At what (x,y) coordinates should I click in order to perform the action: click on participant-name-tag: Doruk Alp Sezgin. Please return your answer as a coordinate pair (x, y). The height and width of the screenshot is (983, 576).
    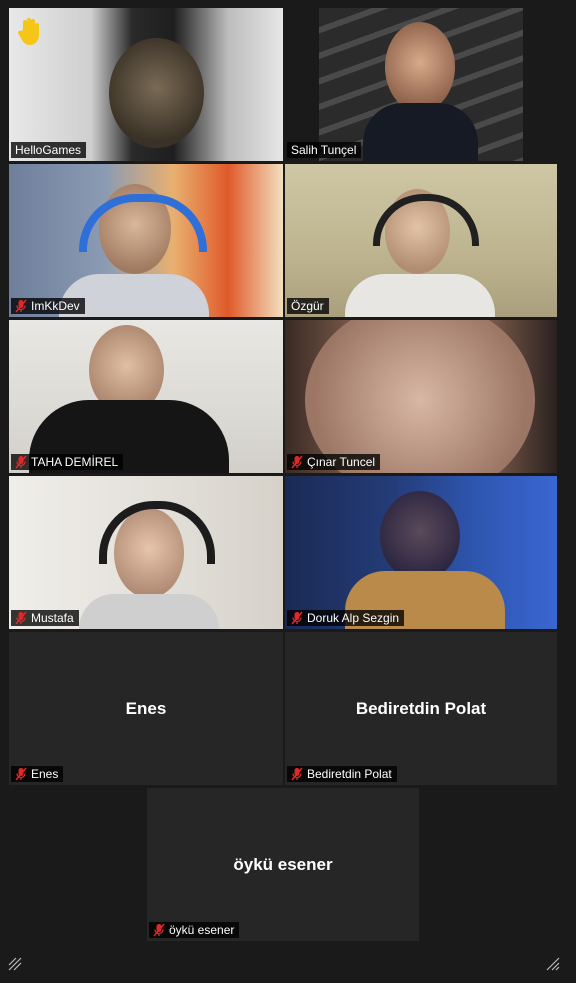
    Looking at the image, I should click on (346, 618).